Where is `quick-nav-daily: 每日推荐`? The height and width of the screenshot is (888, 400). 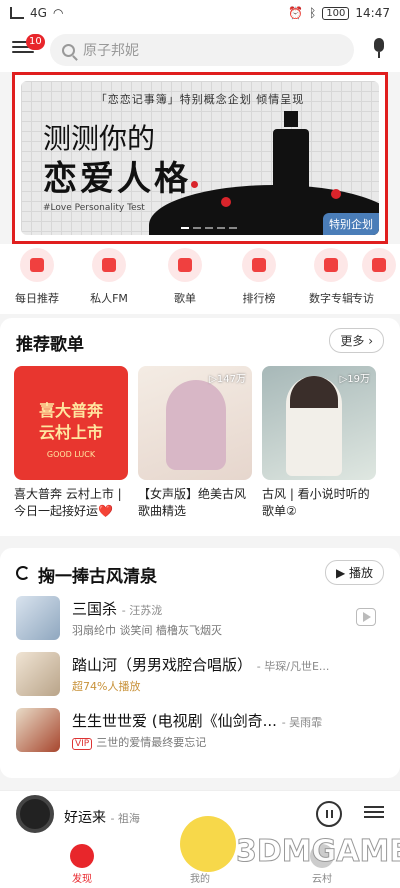 quick-nav-daily: 每日推荐 is located at coordinates (37, 277).